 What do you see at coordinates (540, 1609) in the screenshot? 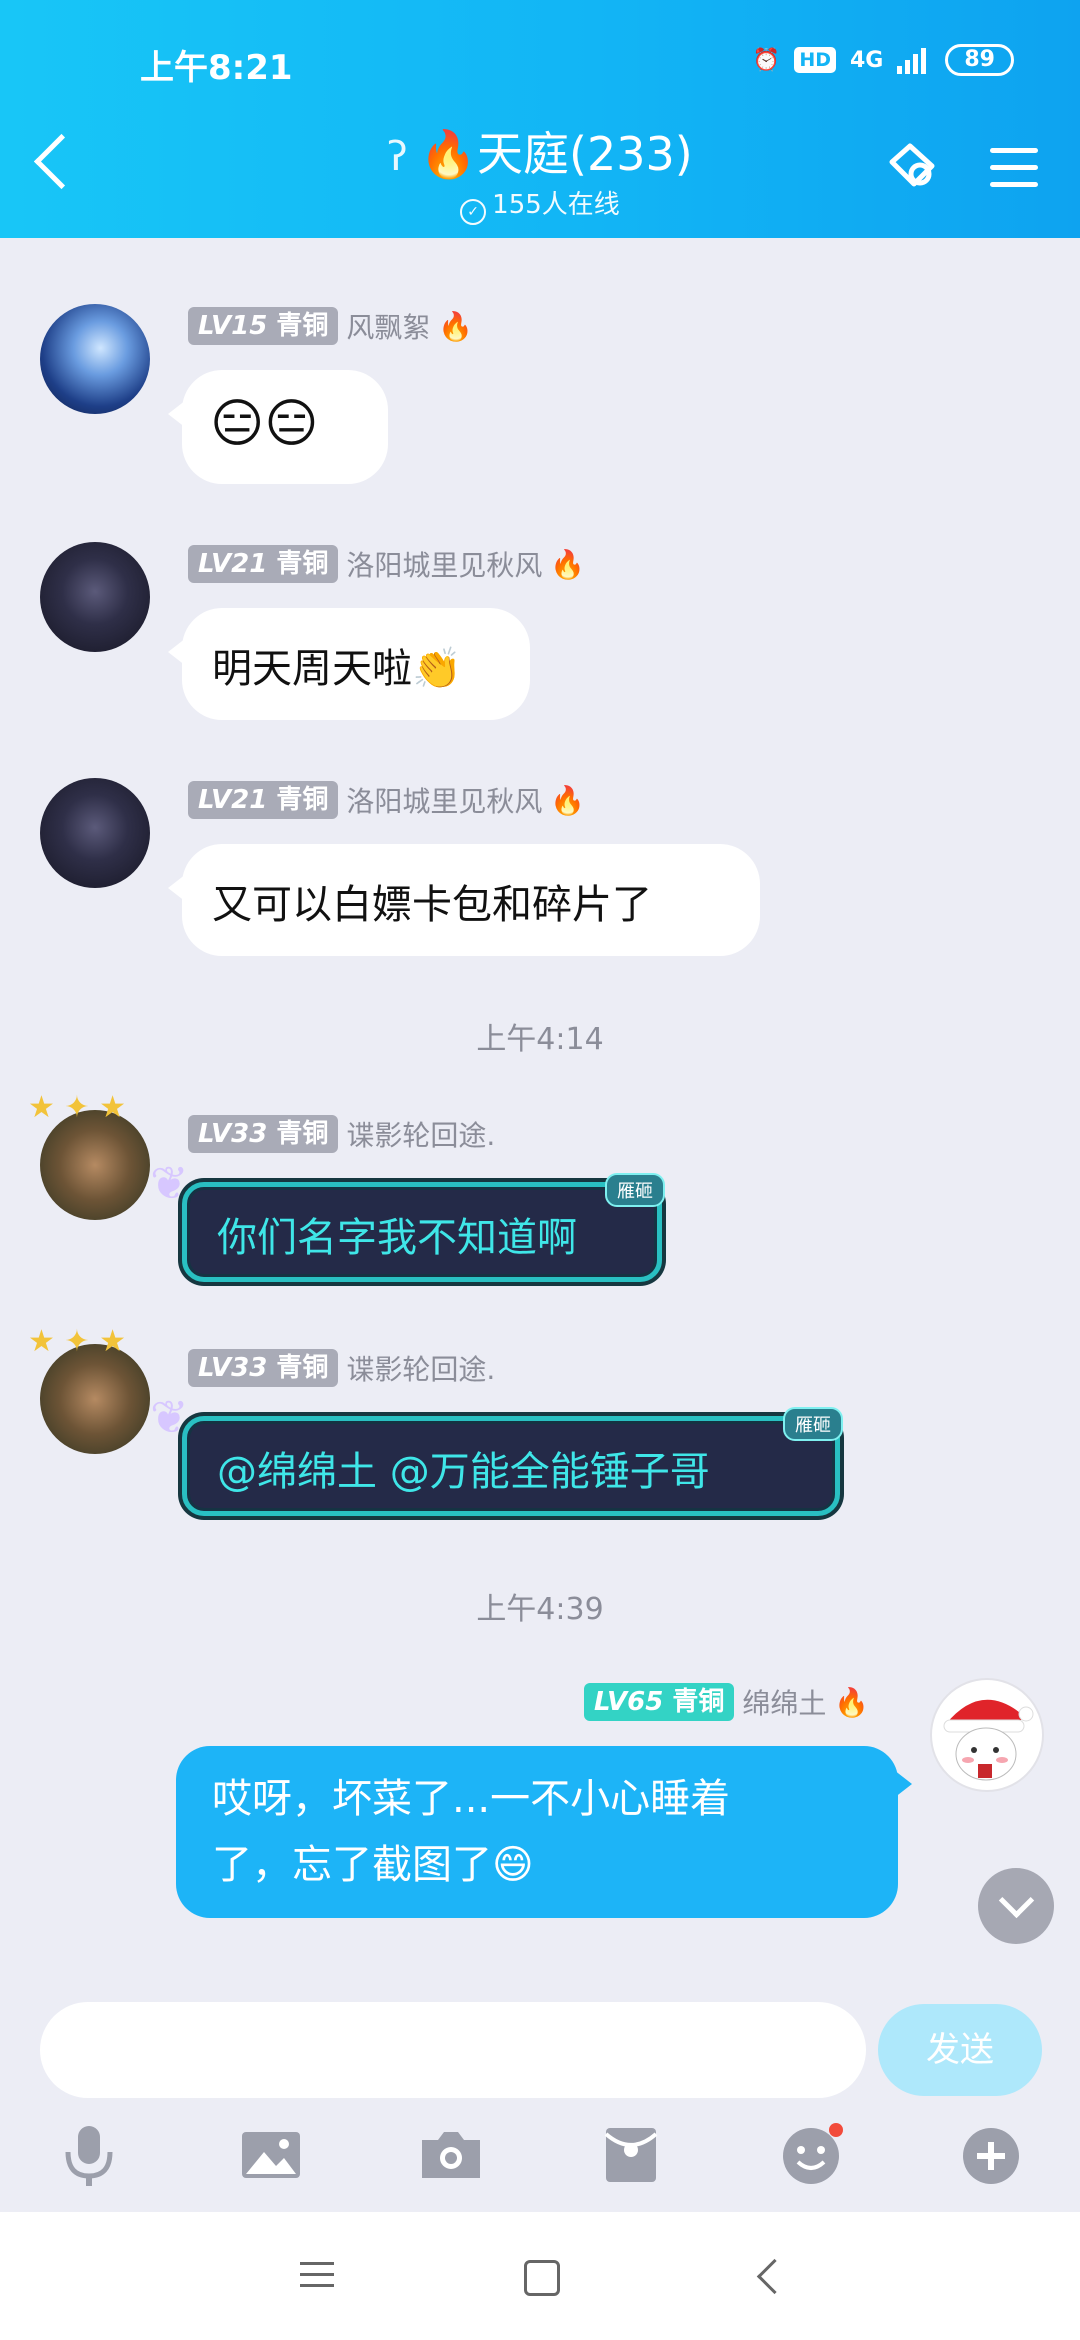
I see `time-separator: 上午4:39` at bounding box center [540, 1609].